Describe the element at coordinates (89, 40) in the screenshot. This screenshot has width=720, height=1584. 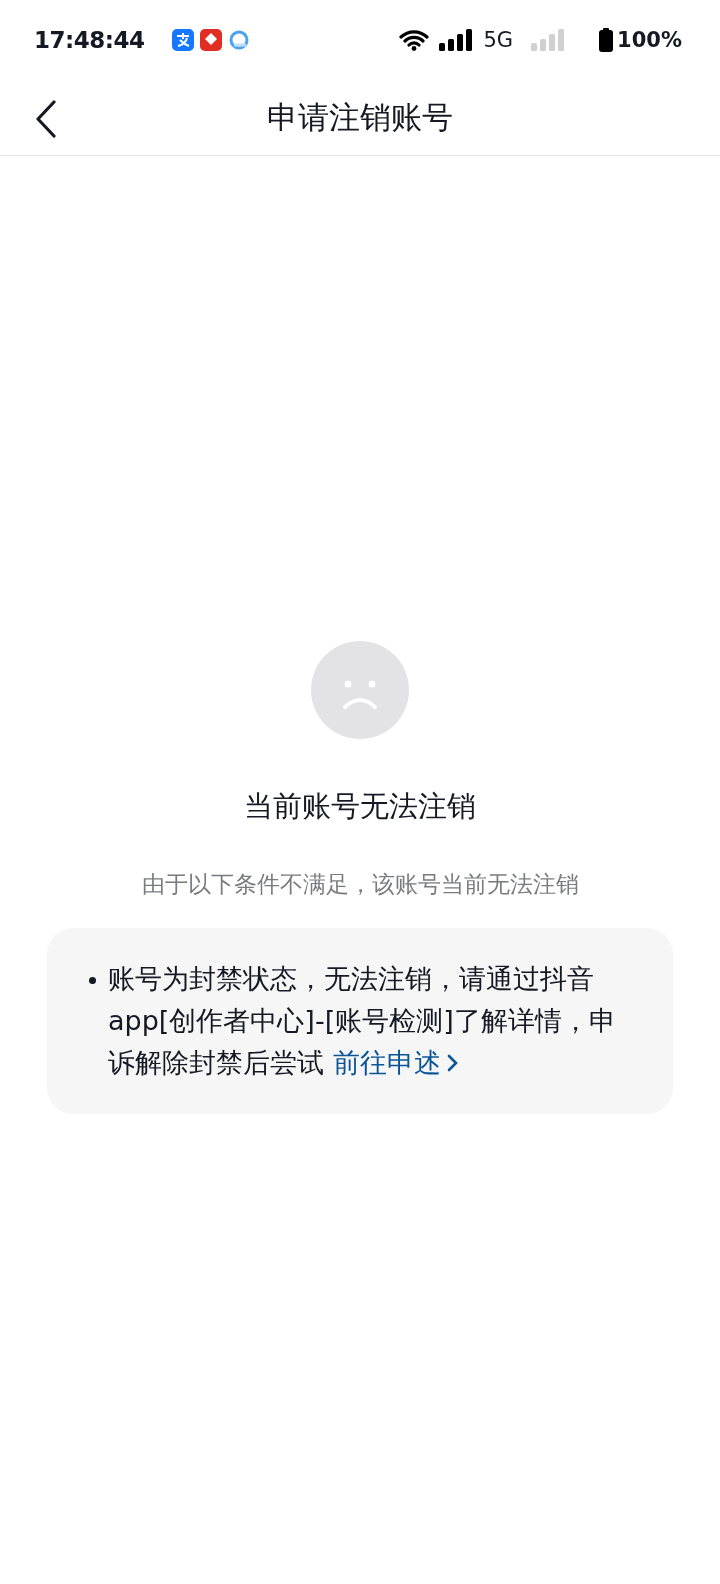
I see `status-time: 17:48:44` at that location.